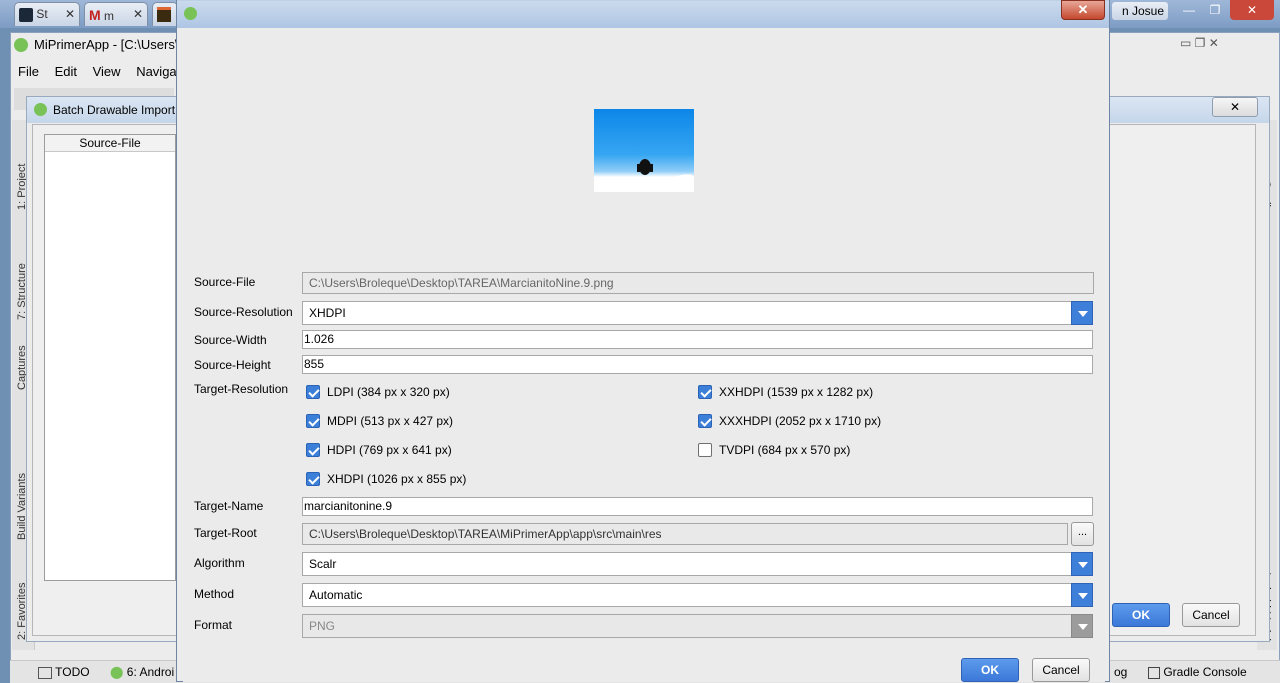  I want to click on xxxhdpi-checkbox, so click(705, 421).